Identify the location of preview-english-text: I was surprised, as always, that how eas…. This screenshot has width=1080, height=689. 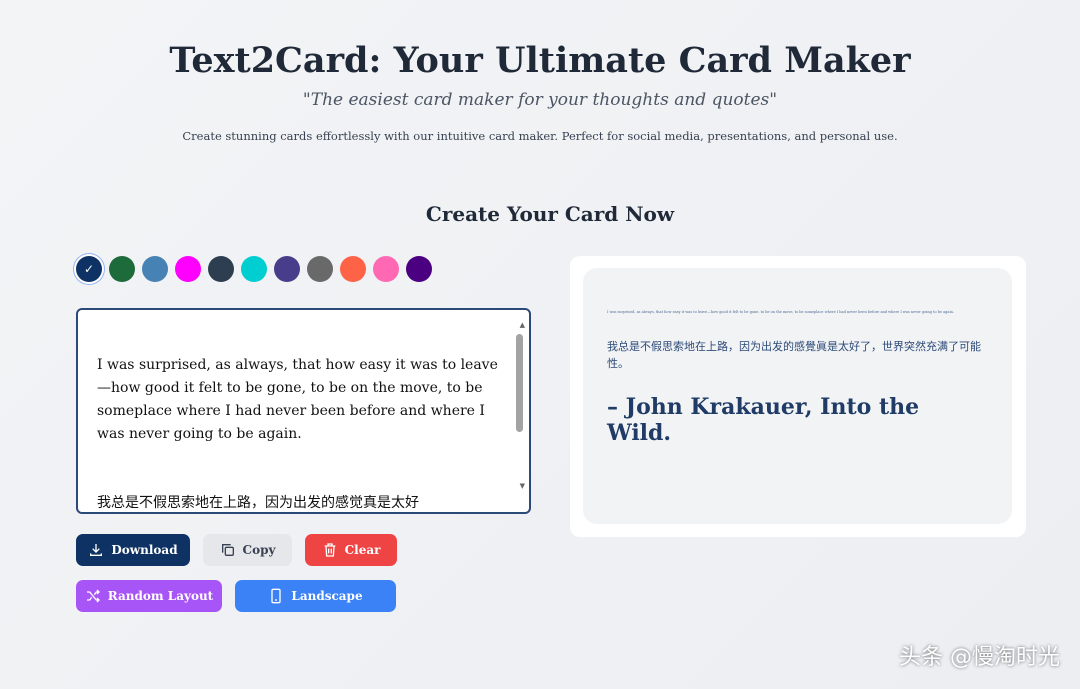
(780, 312).